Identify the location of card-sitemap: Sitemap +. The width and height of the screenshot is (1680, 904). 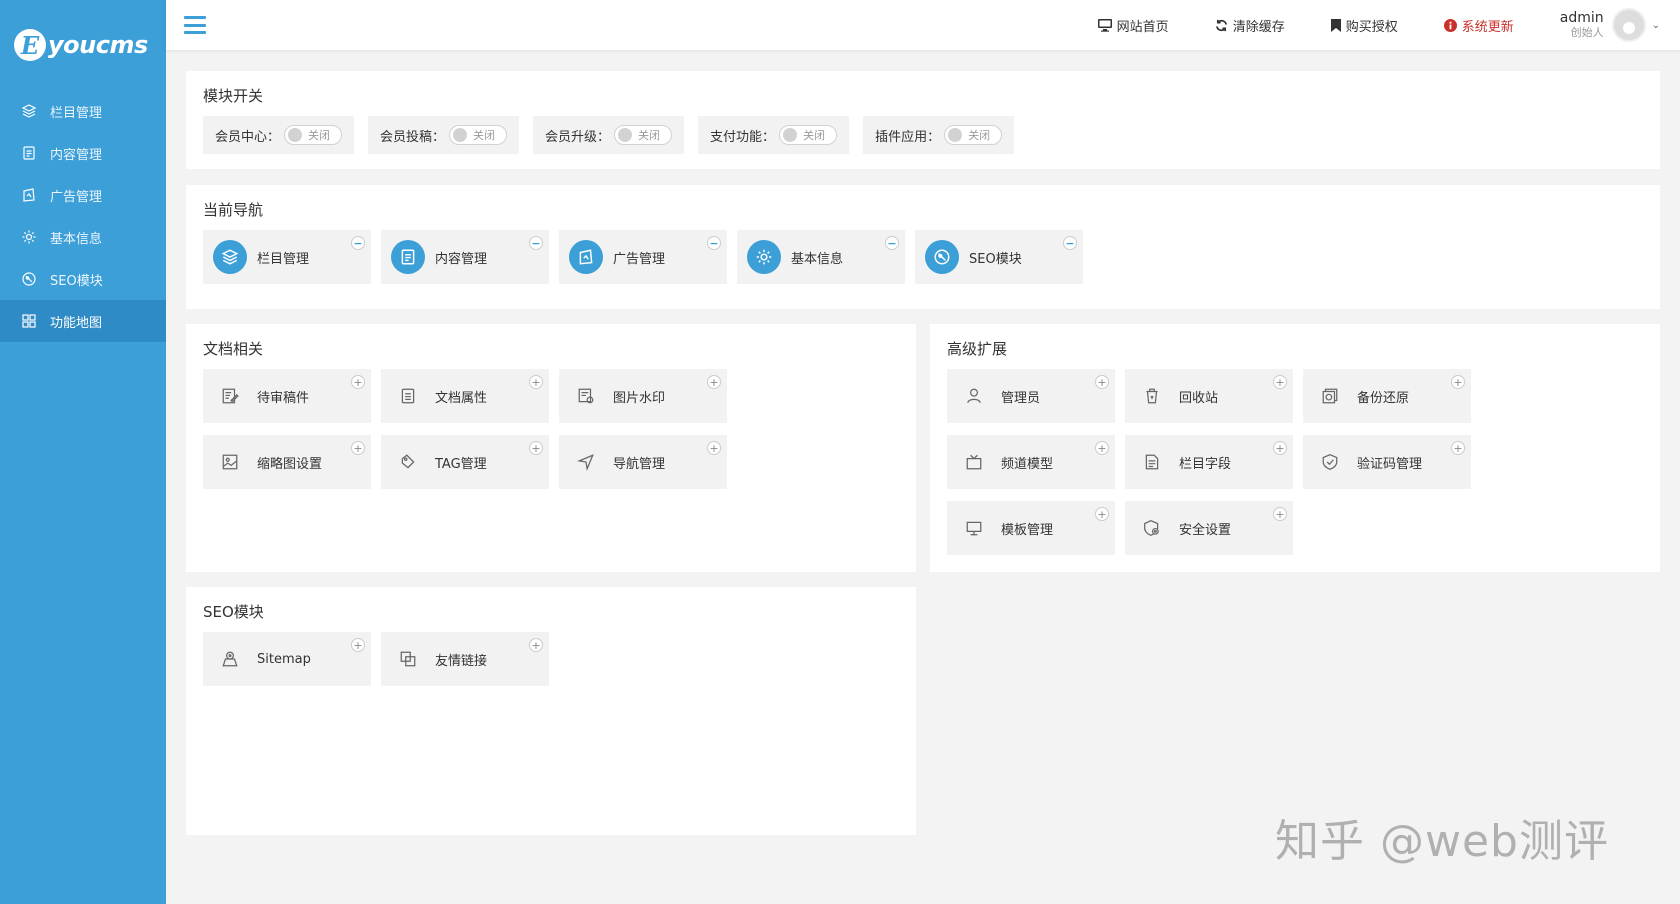
(287, 659).